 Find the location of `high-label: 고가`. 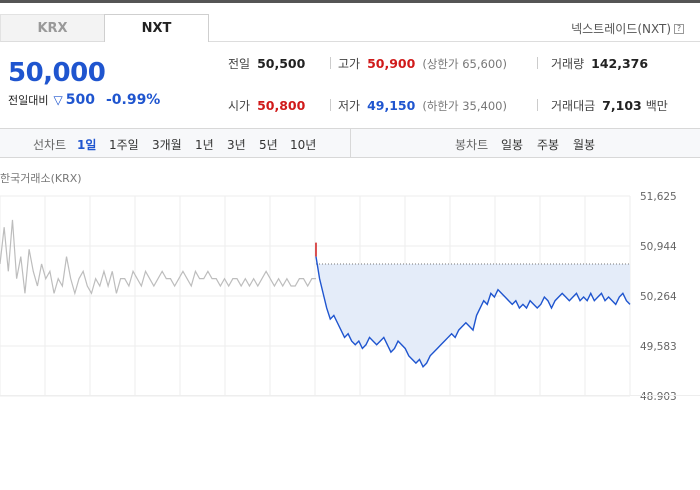

high-label: 고가 is located at coordinates (349, 64).